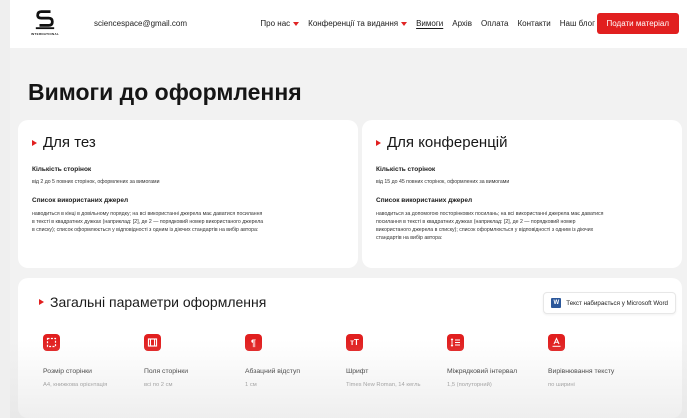  I want to click on logo-mark-icon, so click(45, 20).